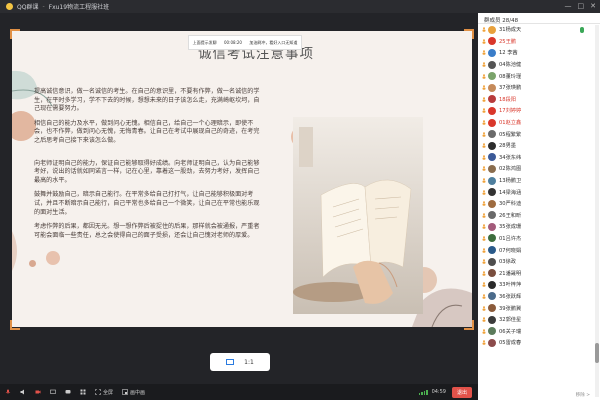 This screenshot has height=400, width=600. I want to click on member-name: 26王和昕, so click(510, 215).